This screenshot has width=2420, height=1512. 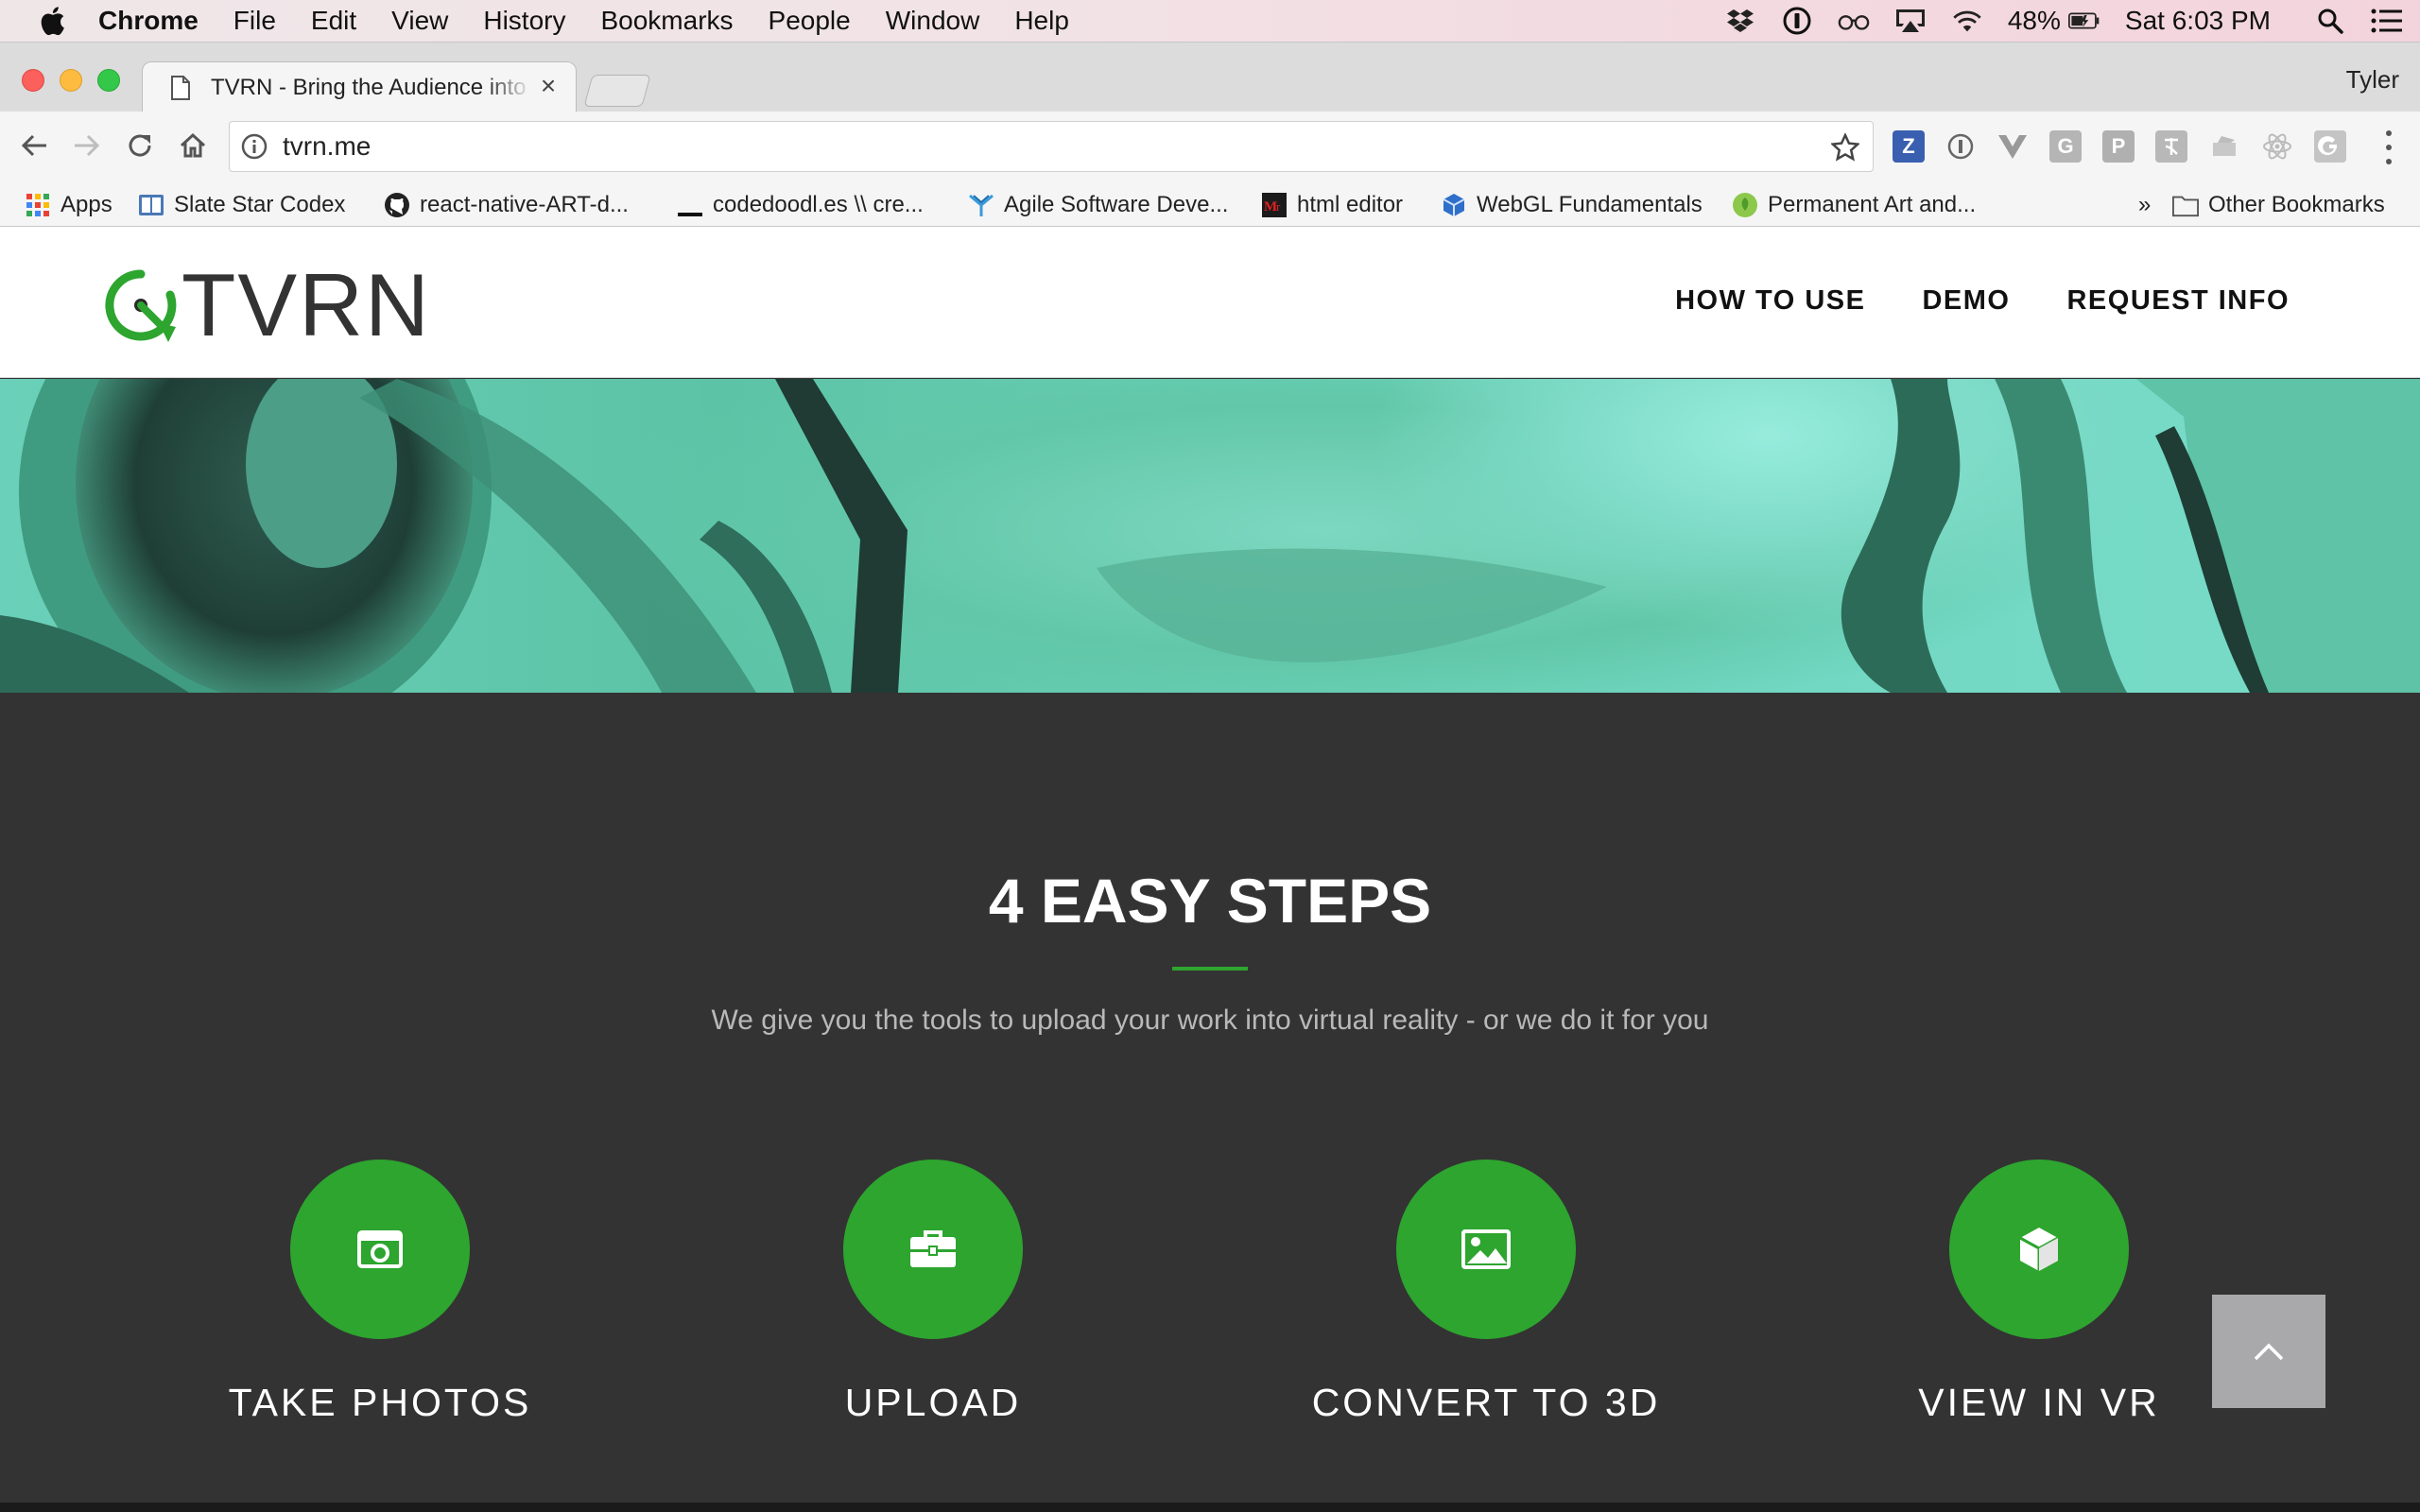 I want to click on menu-bookmarks: Bookmarks, so click(x=666, y=21).